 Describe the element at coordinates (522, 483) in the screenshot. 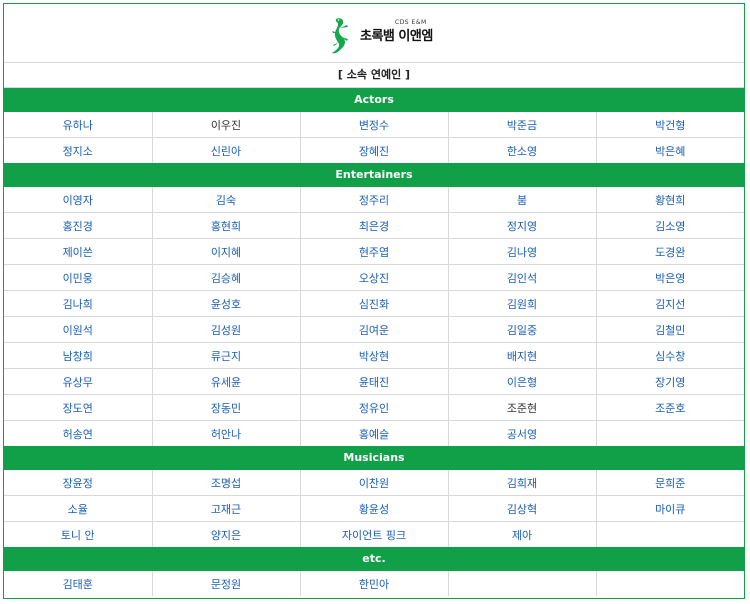

I see `artist-cell: 김희재` at that location.